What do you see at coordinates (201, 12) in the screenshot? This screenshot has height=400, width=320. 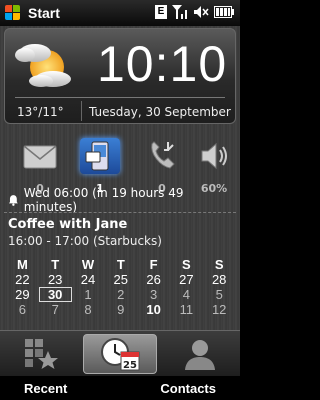 I see `volume-icon` at bounding box center [201, 12].